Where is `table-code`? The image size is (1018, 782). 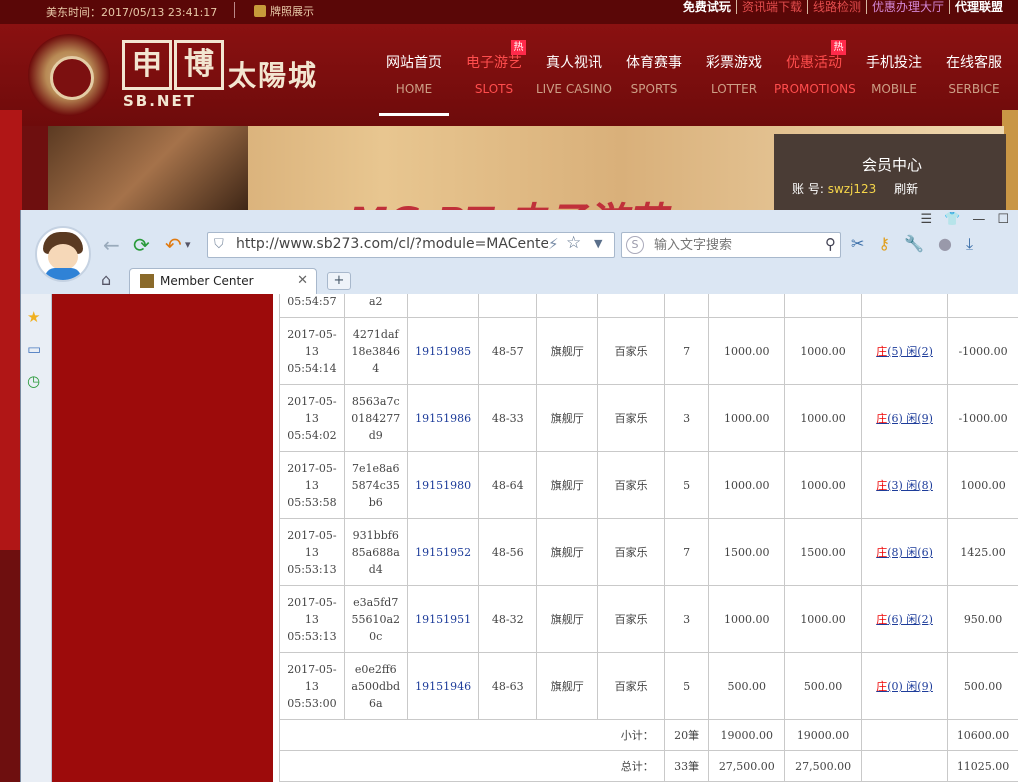
table-code is located at coordinates (508, 306).